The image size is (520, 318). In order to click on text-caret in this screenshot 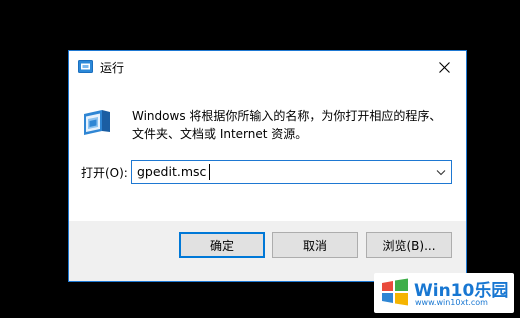, I will do `click(209, 172)`.